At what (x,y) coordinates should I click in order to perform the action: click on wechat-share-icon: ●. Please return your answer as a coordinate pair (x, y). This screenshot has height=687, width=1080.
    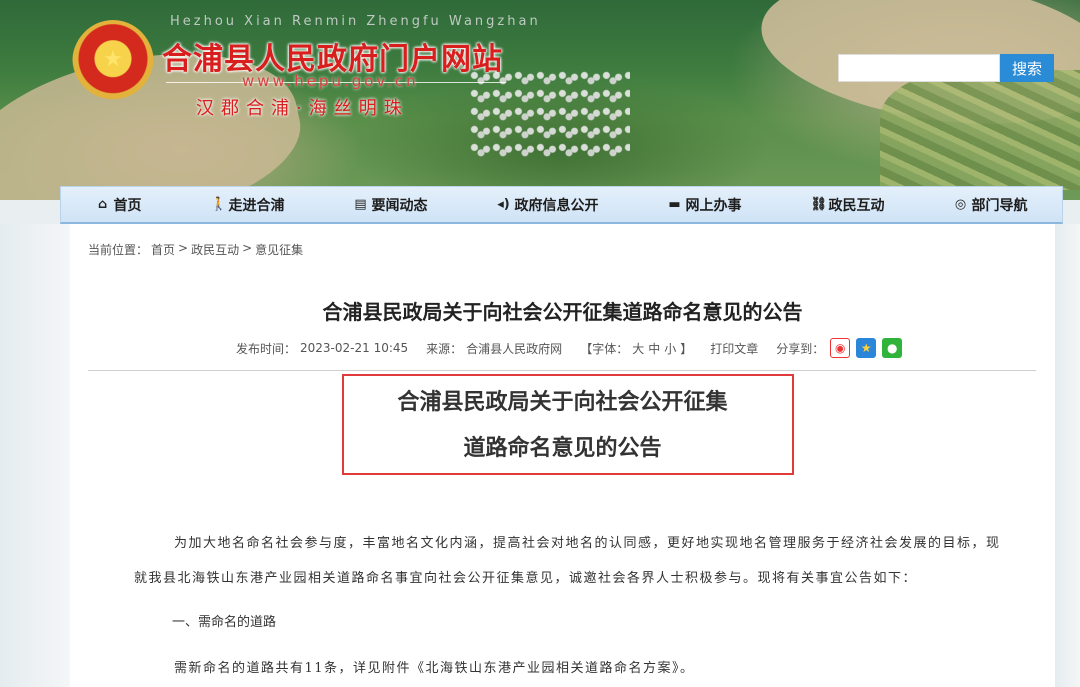
    Looking at the image, I should click on (892, 348).